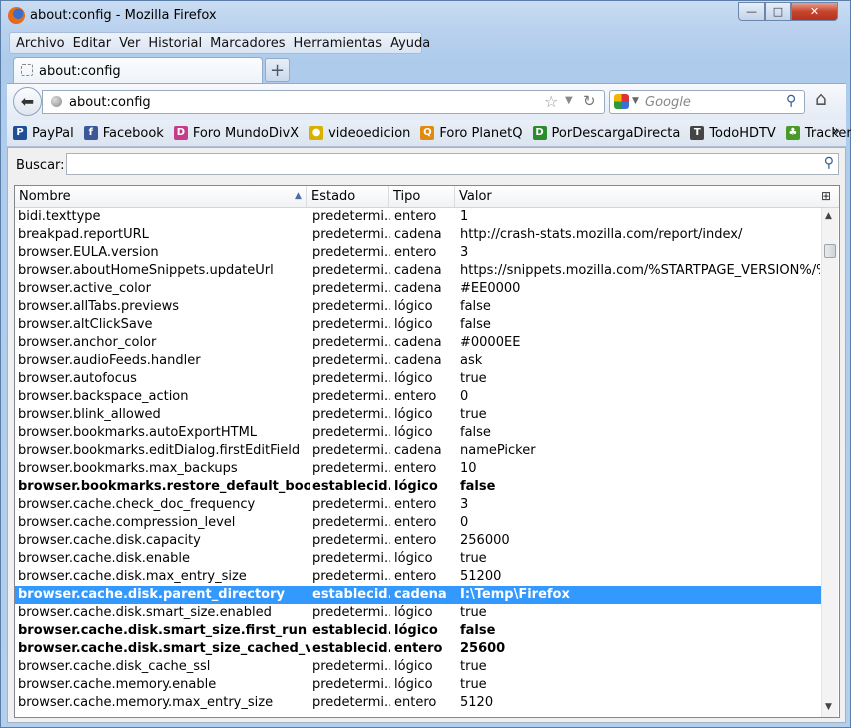 This screenshot has height=728, width=851. Describe the element at coordinates (821, 99) in the screenshot. I see `home-icon: ⌂` at that location.